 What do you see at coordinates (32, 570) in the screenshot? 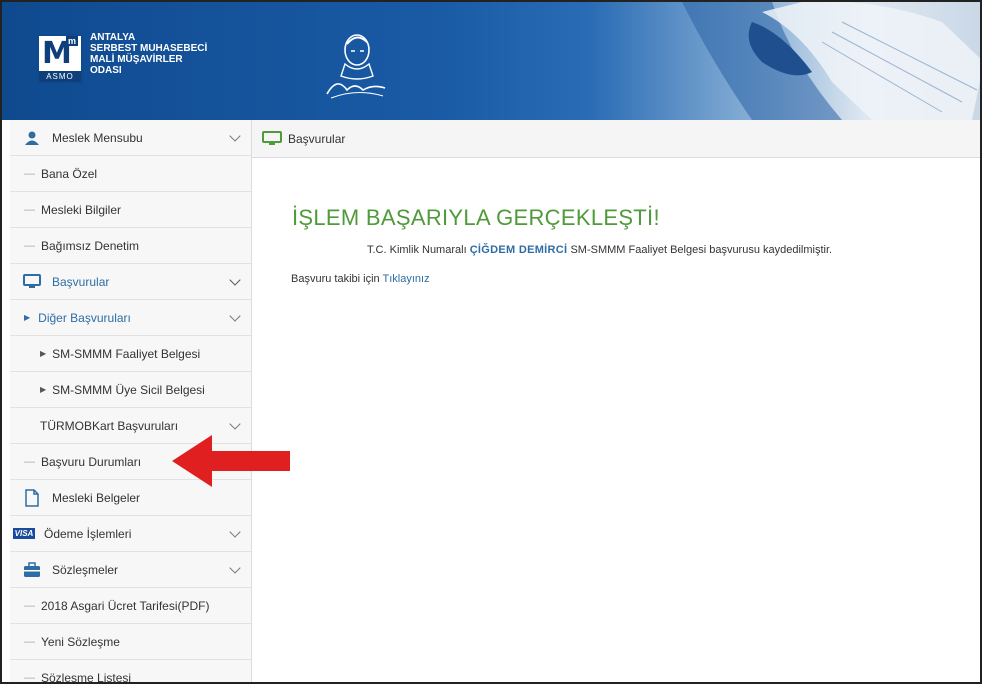
I see `briefcase-icon` at bounding box center [32, 570].